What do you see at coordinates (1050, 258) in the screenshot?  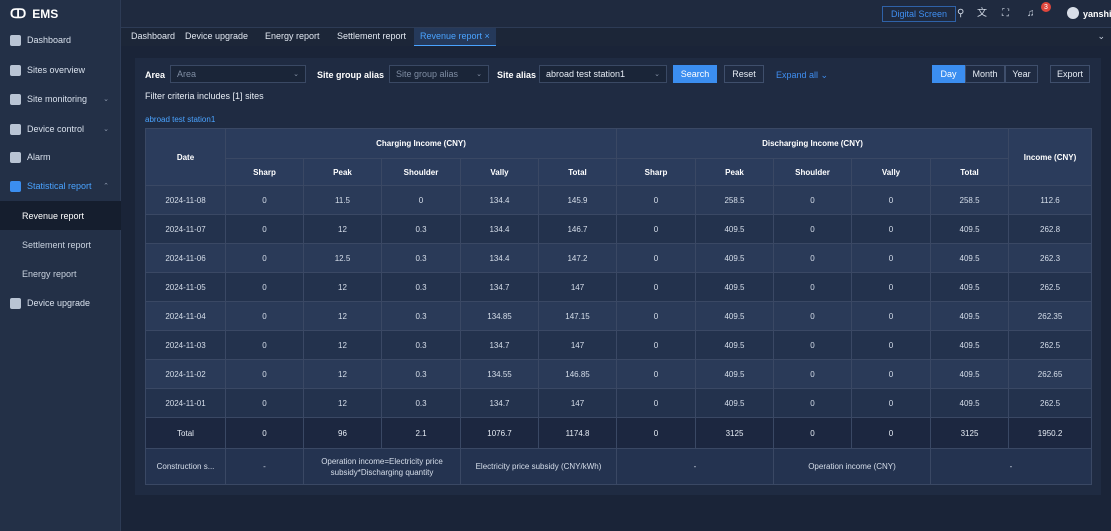 I see `table-cell: 262.3` at bounding box center [1050, 258].